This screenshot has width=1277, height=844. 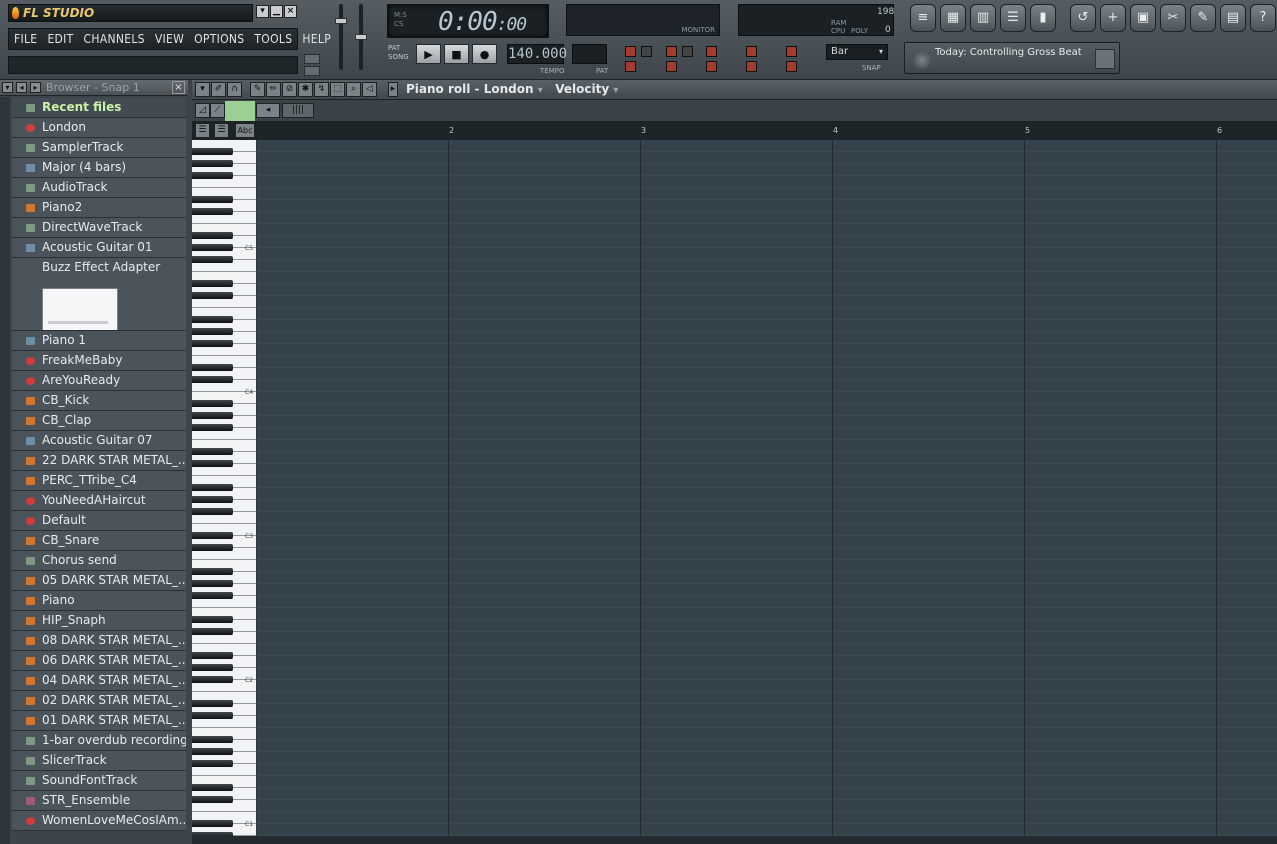 What do you see at coordinates (1083, 18) in the screenshot?
I see `undo-icon: ↺` at bounding box center [1083, 18].